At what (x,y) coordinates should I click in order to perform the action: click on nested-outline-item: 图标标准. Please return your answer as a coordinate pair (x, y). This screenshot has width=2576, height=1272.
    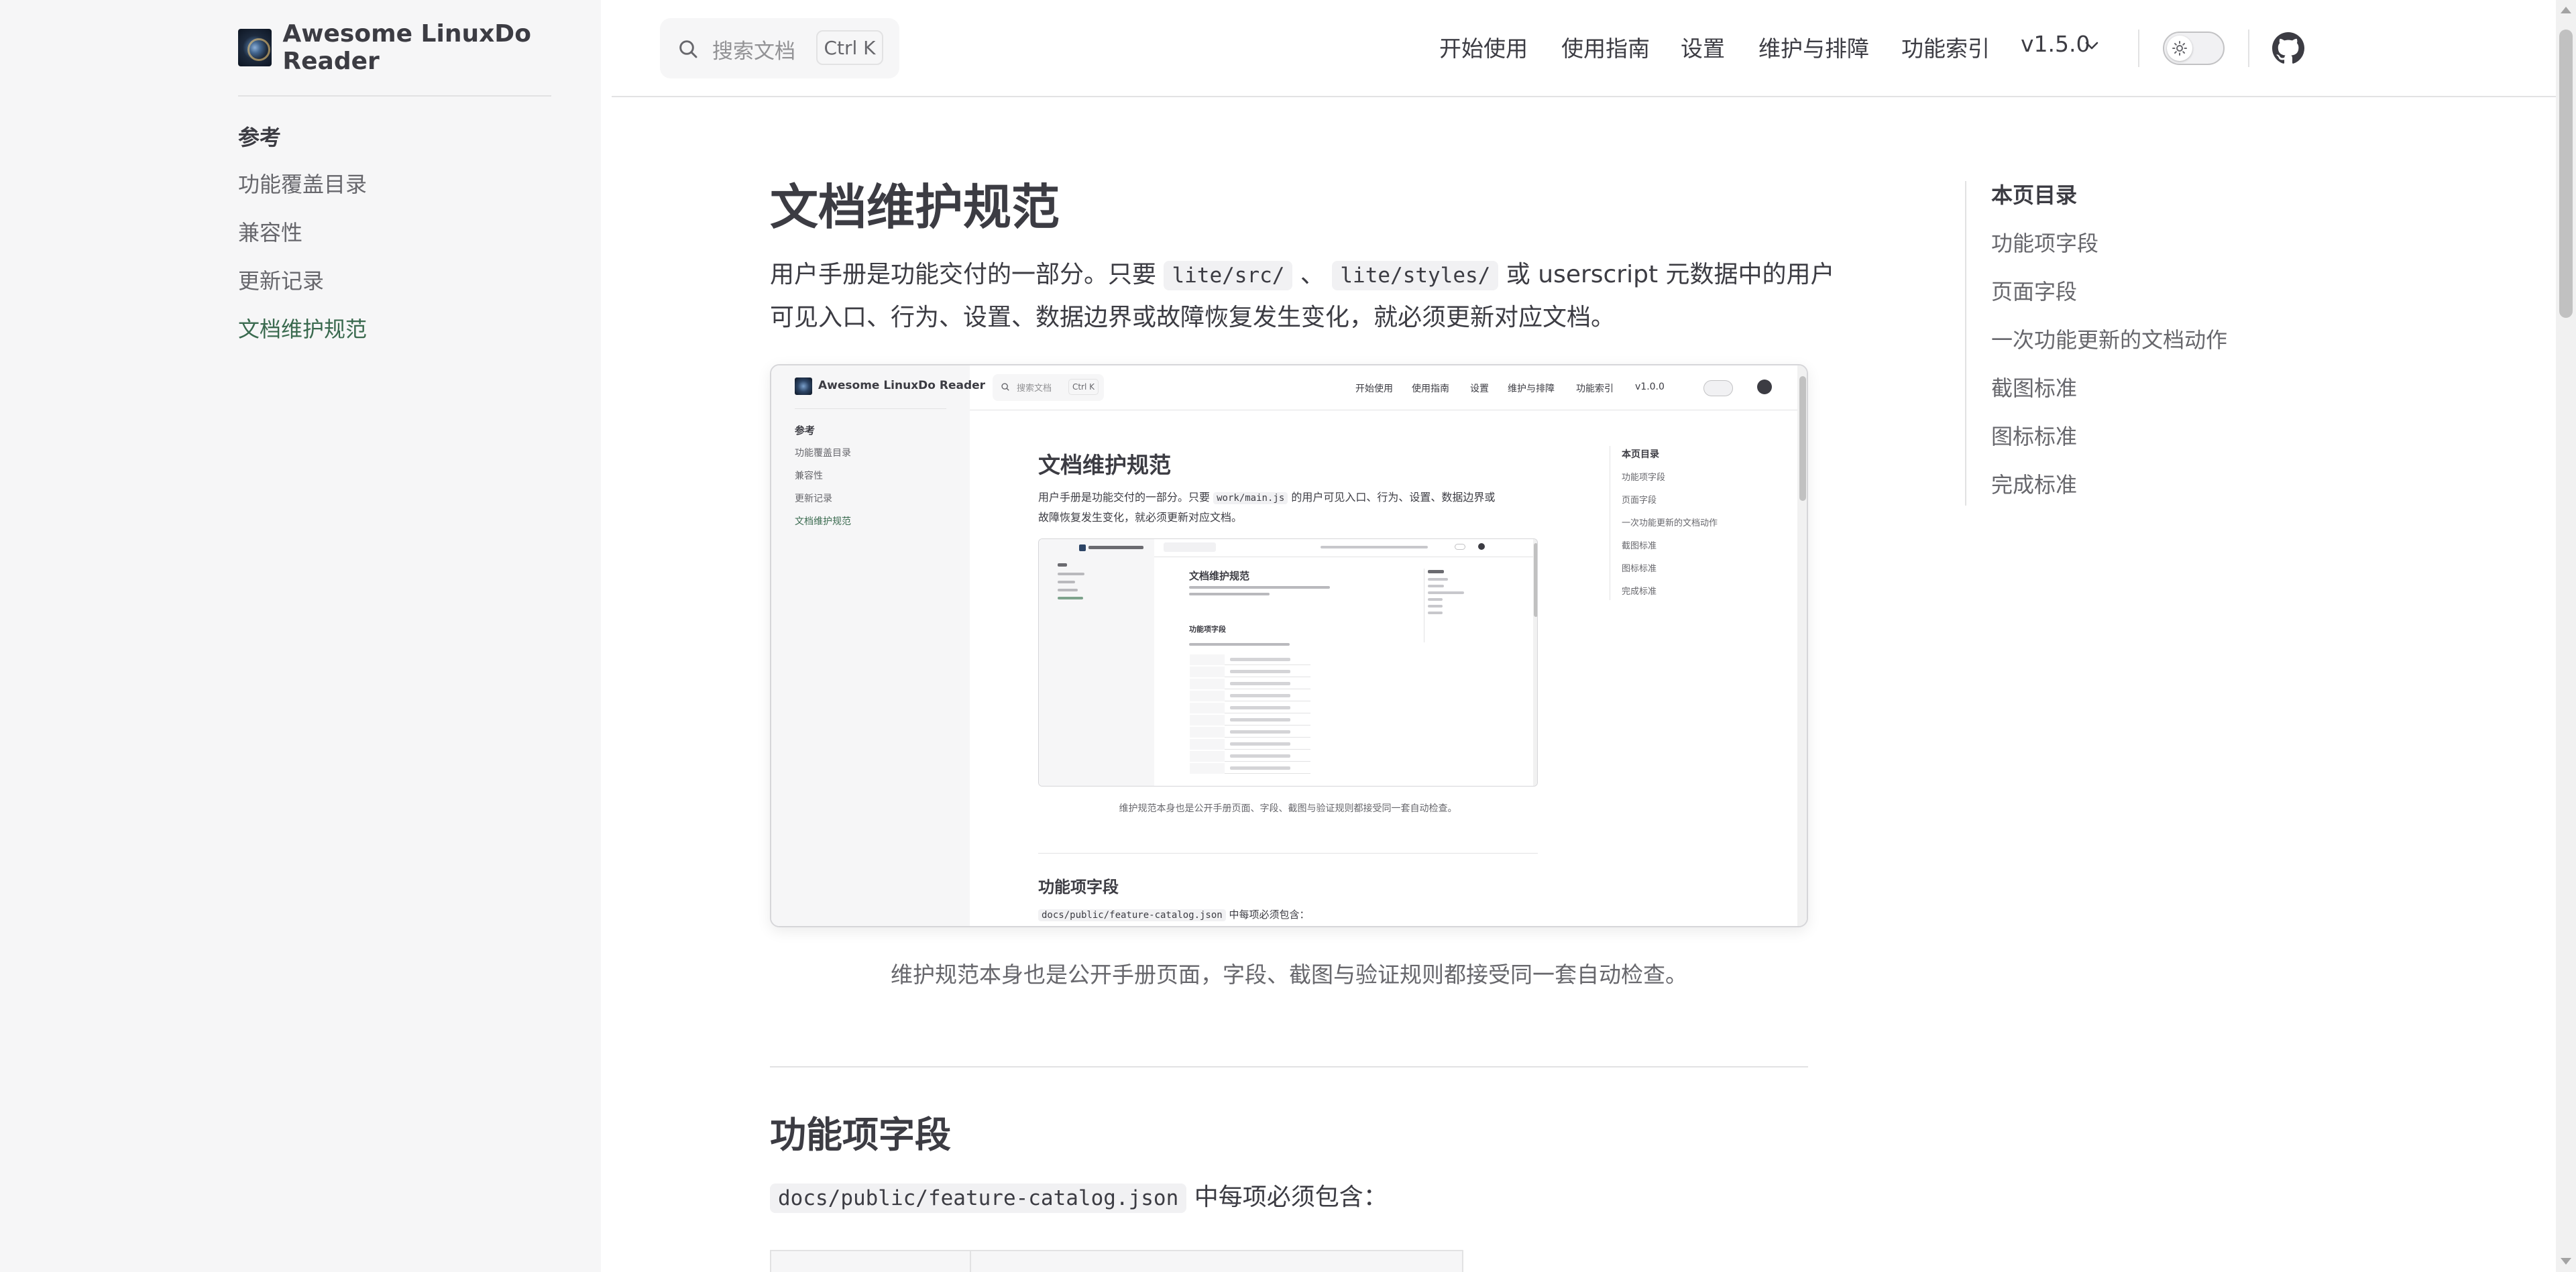
    Looking at the image, I should click on (1639, 569).